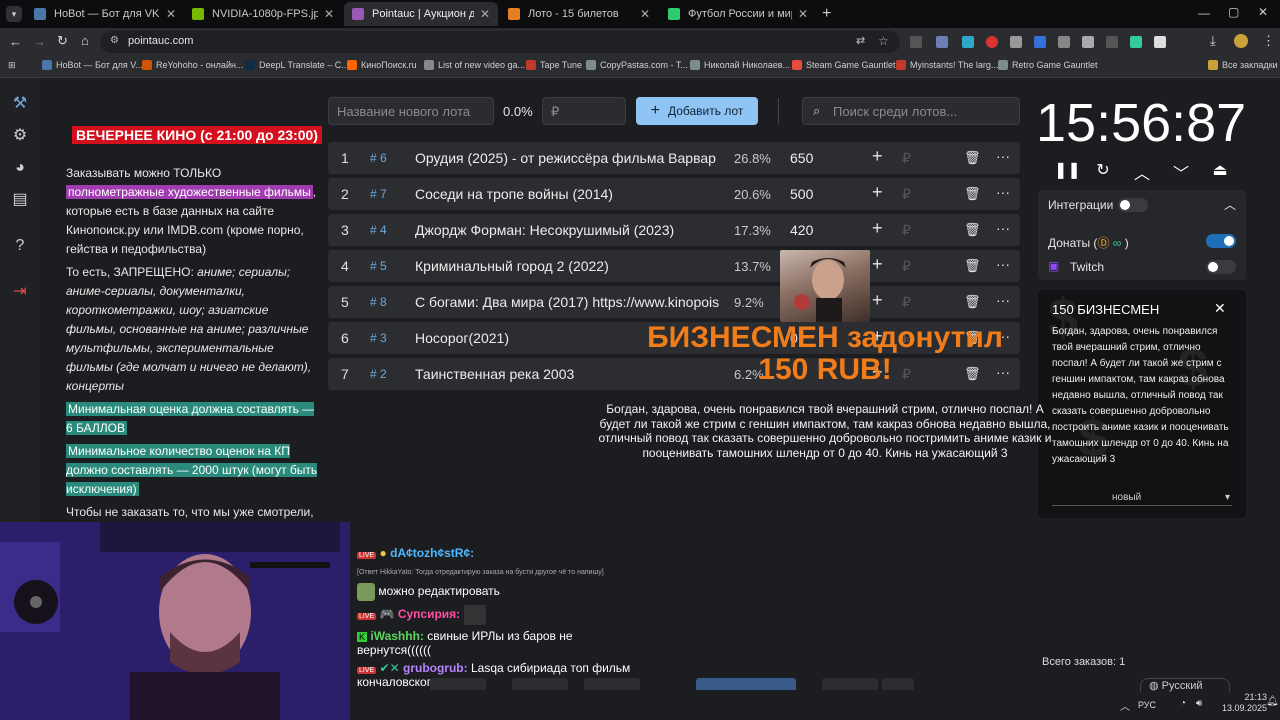  I want to click on back-icon: ←, so click(15, 41).